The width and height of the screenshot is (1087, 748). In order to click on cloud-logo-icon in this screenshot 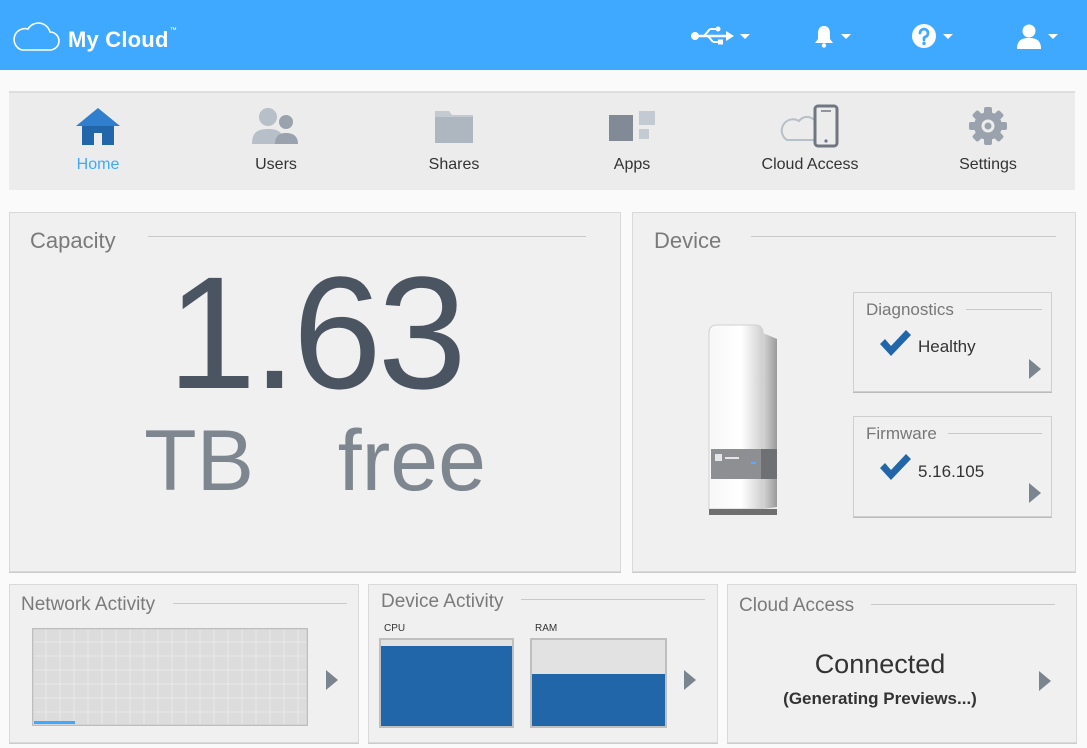, I will do `click(36, 36)`.